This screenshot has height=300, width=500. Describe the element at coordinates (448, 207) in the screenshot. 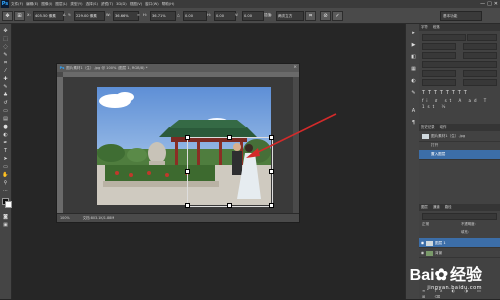

I see `tab-paths: 路径` at that location.